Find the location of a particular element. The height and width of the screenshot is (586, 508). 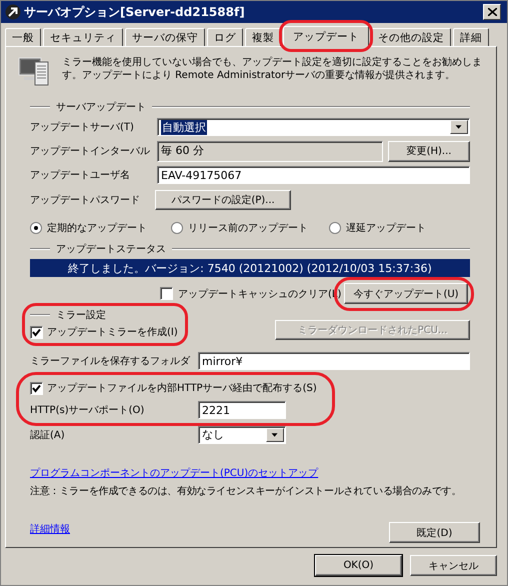

close-icon is located at coordinates (492, 12).